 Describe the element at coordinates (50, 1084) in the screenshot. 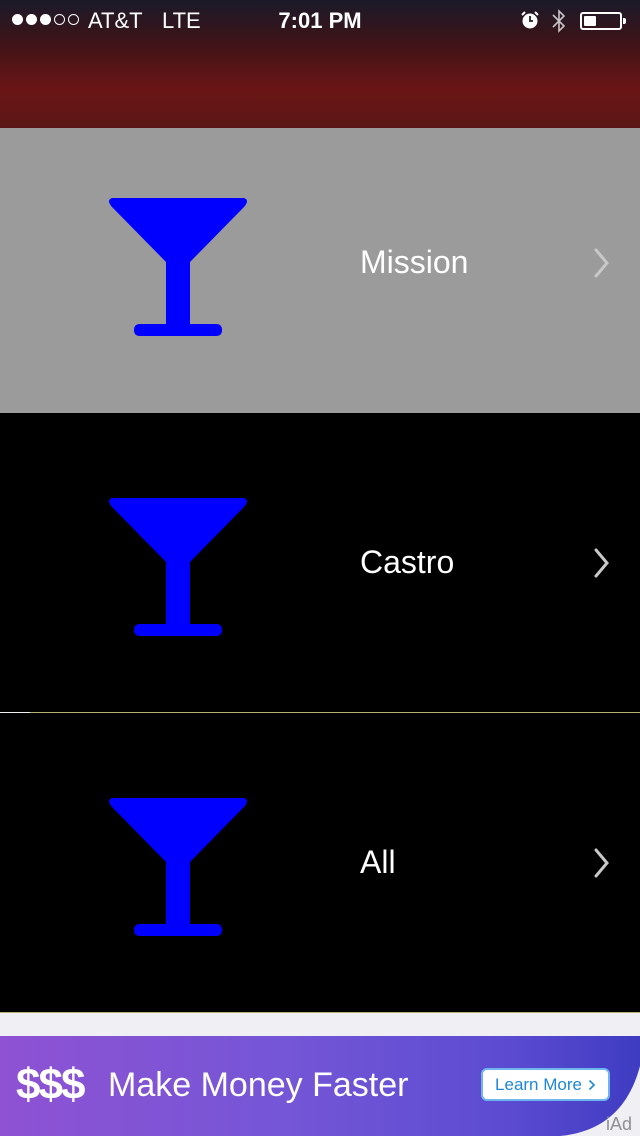

I see `ad-dollar-signs: $$$` at that location.